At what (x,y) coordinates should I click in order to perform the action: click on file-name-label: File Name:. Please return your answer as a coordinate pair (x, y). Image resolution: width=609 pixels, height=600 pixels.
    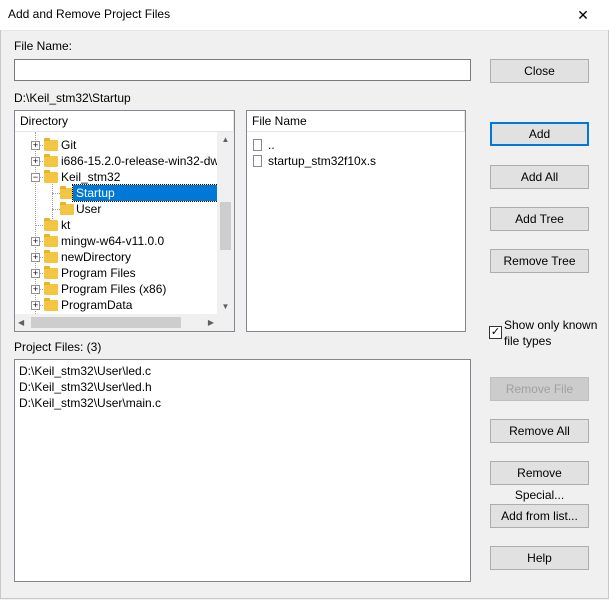
    Looking at the image, I should click on (43, 46).